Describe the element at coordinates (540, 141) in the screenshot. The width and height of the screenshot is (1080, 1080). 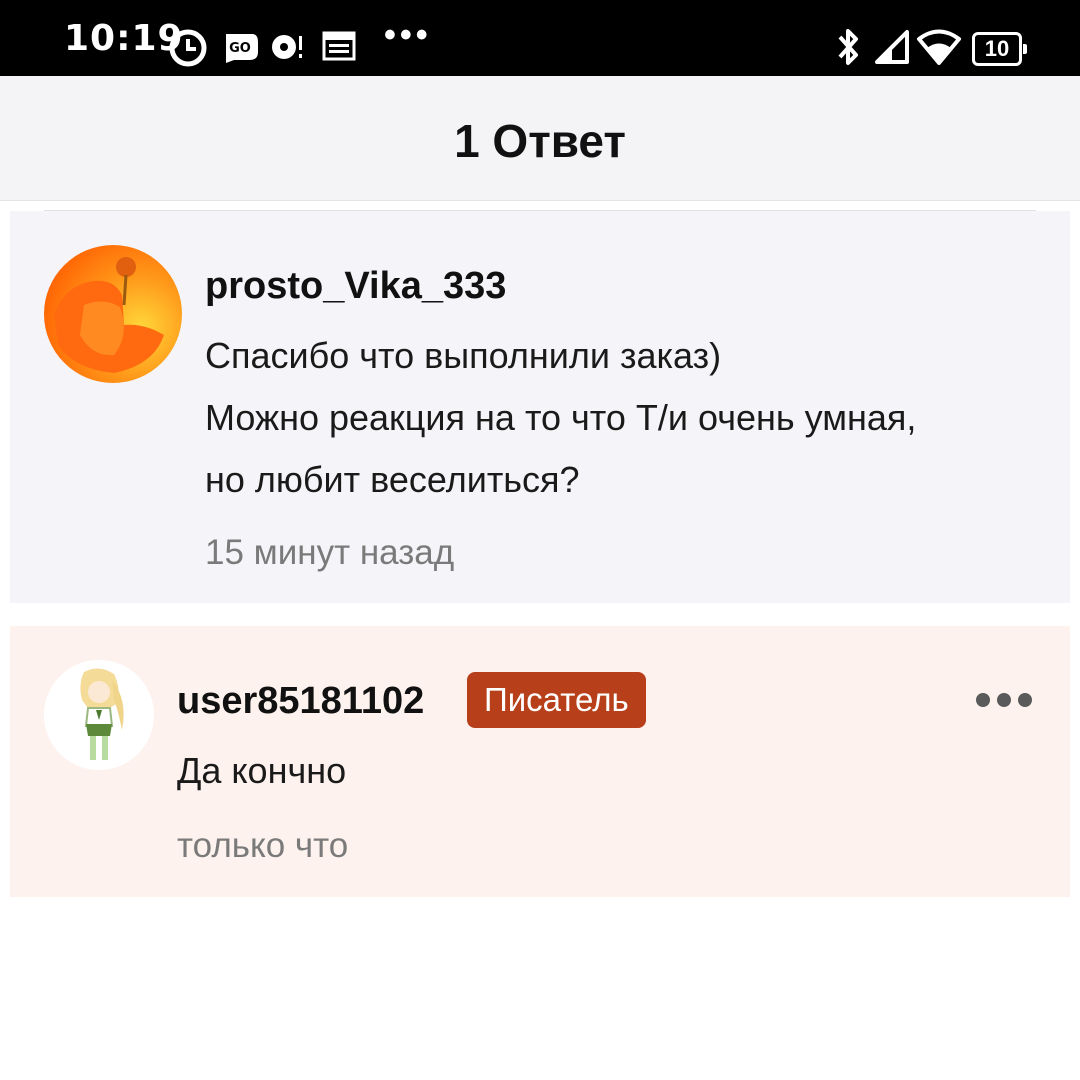
I see `page-title: 1 Ответ` at that location.